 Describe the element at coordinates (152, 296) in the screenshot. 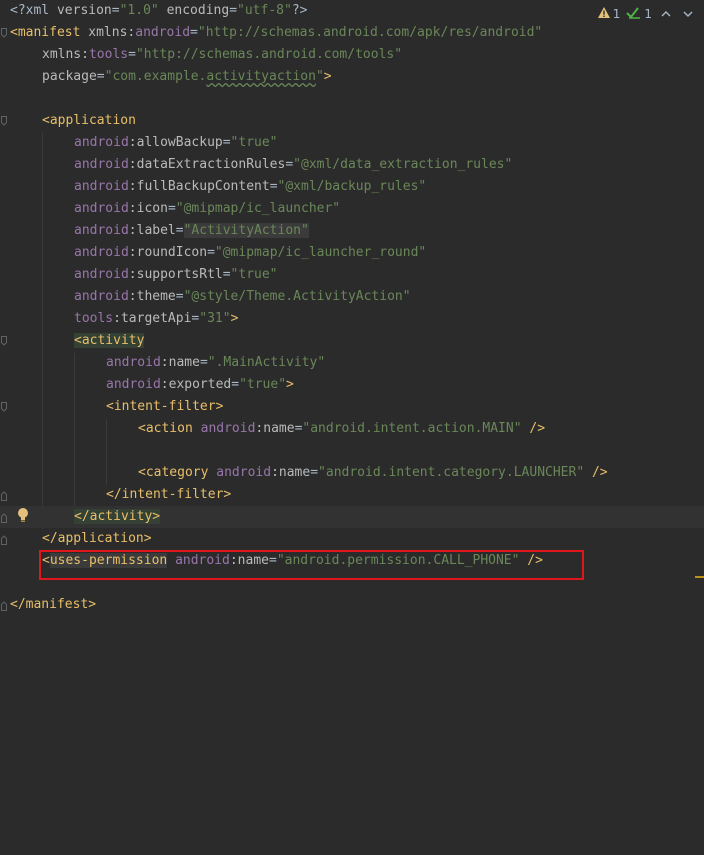

I see `token: :theme` at that location.